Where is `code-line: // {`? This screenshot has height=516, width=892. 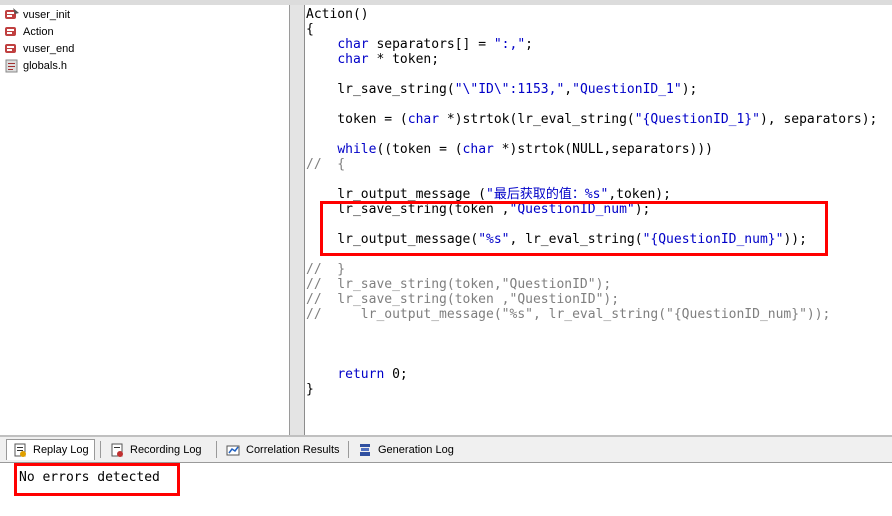
code-line: // { is located at coordinates (326, 164).